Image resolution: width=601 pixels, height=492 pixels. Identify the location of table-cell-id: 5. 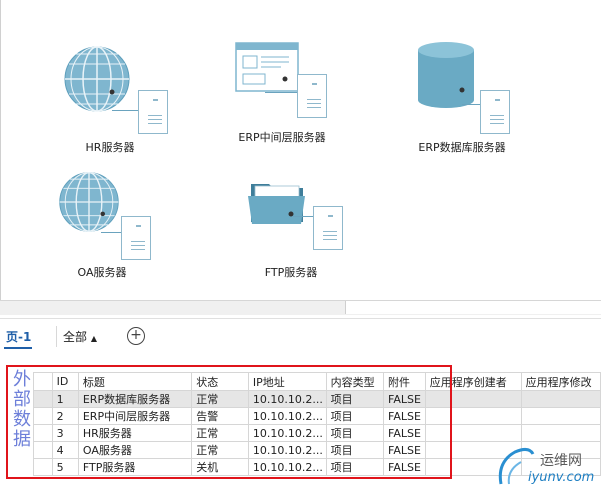
(65, 467).